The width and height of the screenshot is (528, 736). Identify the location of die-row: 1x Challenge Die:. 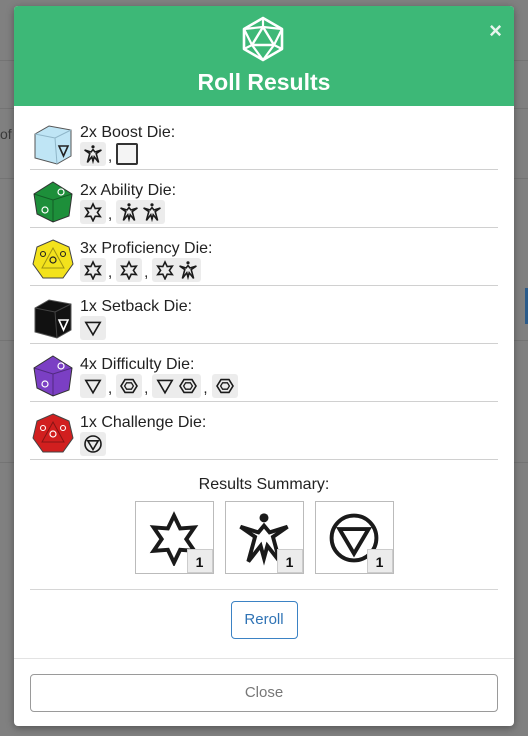
(264, 431).